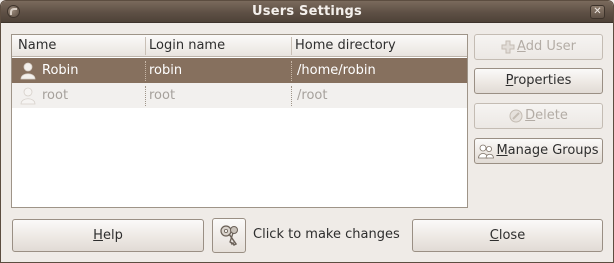 The width and height of the screenshot is (614, 263). I want to click on keys-icon, so click(229, 236).